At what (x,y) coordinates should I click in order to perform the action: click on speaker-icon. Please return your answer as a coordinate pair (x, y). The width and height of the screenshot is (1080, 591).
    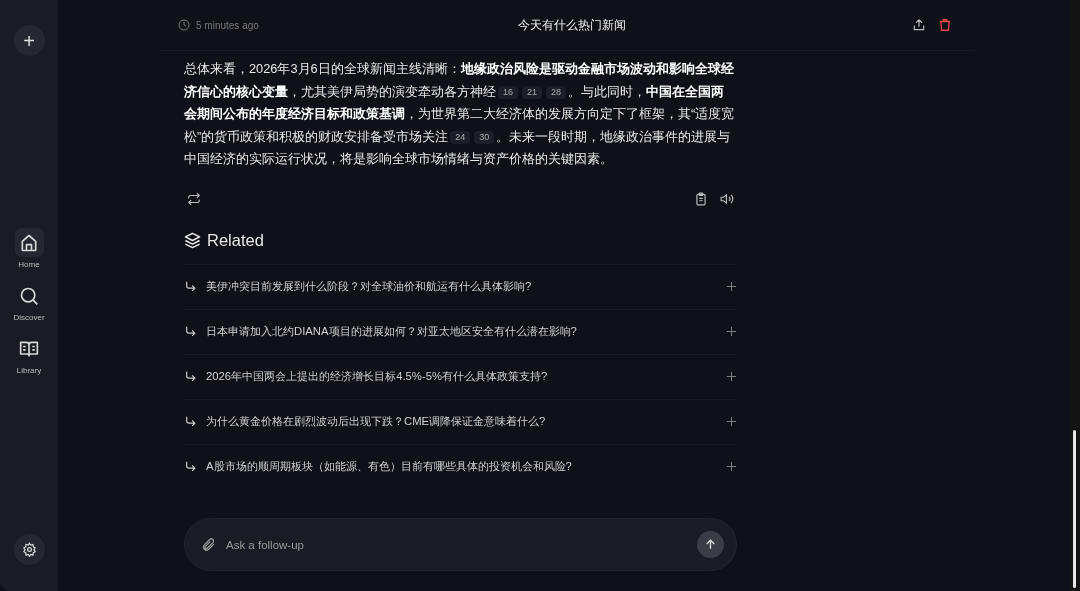
    Looking at the image, I should click on (727, 198).